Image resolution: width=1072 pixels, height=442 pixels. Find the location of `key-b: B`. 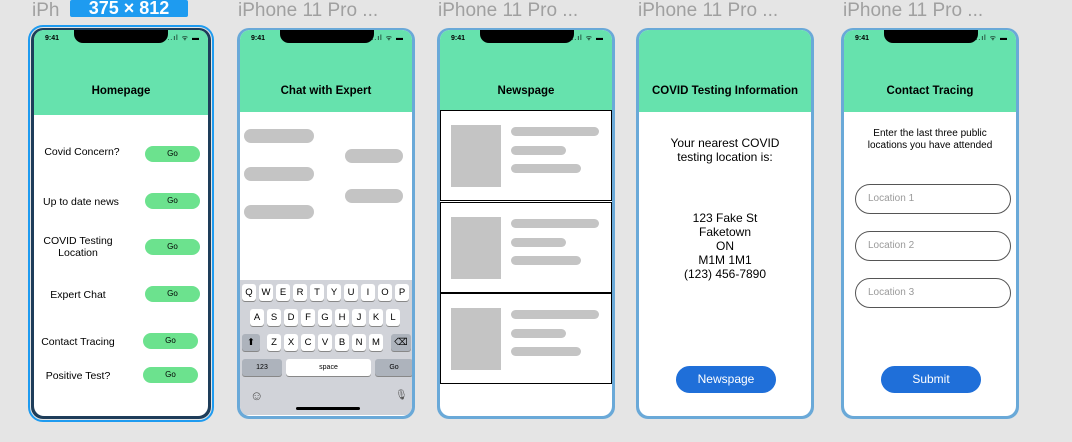

key-b: B is located at coordinates (342, 342).